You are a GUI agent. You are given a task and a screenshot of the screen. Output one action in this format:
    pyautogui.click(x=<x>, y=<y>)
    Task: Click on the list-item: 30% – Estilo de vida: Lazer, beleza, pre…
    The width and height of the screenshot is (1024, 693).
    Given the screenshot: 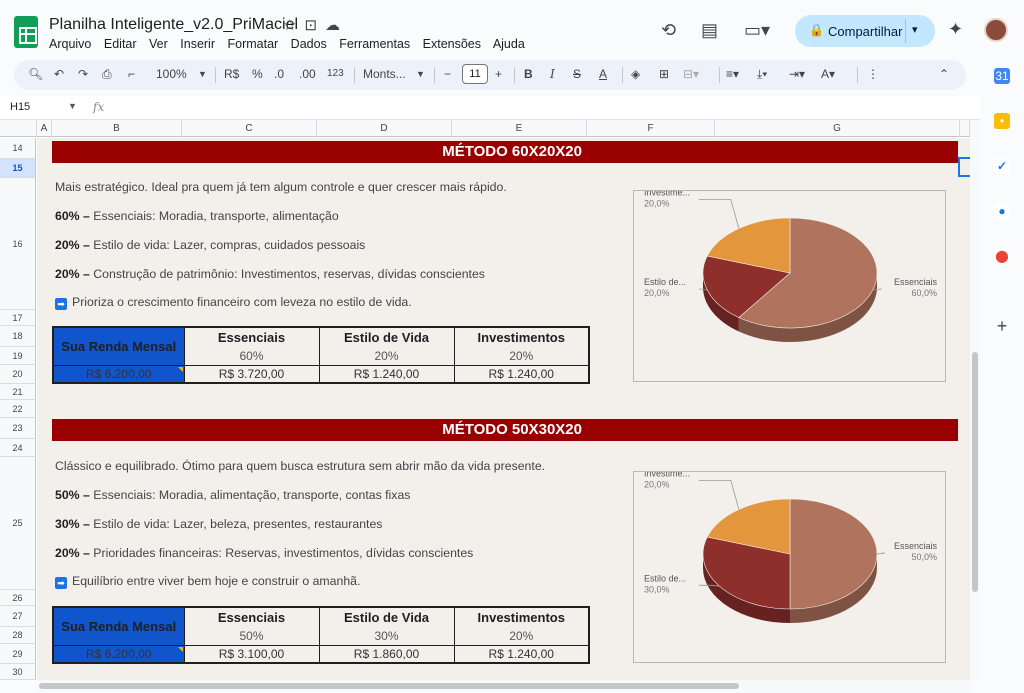 What is the action you would take?
    pyautogui.click(x=218, y=524)
    